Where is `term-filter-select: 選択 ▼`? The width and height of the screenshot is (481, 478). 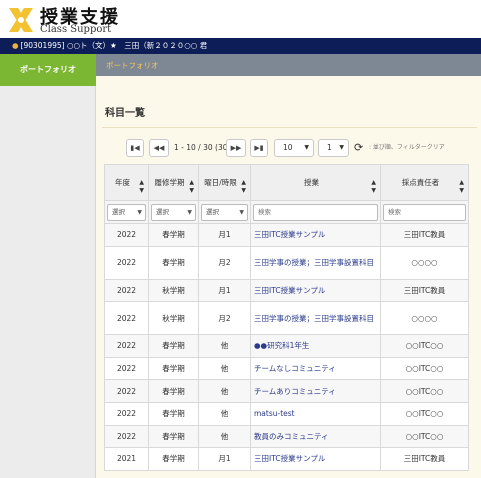 term-filter-select: 選択 ▼ is located at coordinates (173, 212).